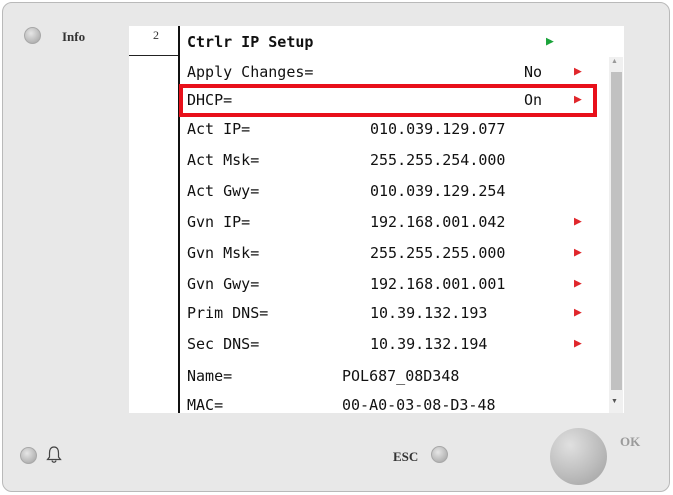 The image size is (673, 495). I want to click on esc-button, so click(439, 454).